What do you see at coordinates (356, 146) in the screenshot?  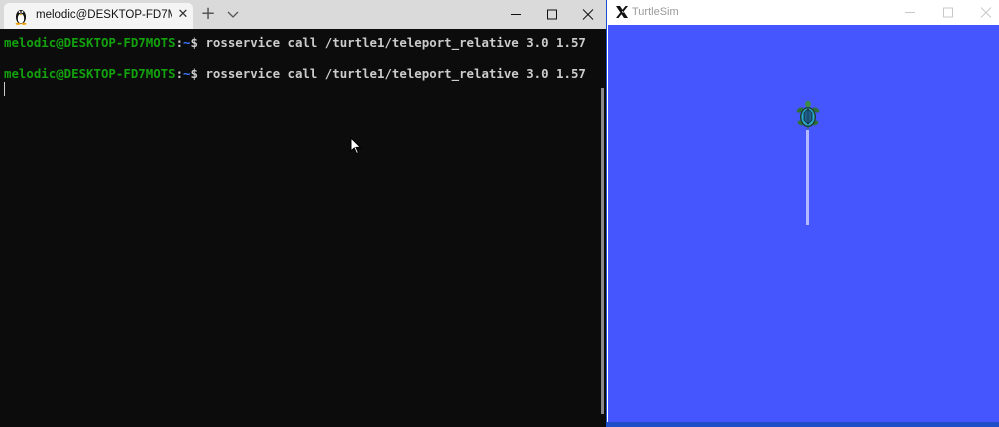 I see `mouse-pointer-icon` at bounding box center [356, 146].